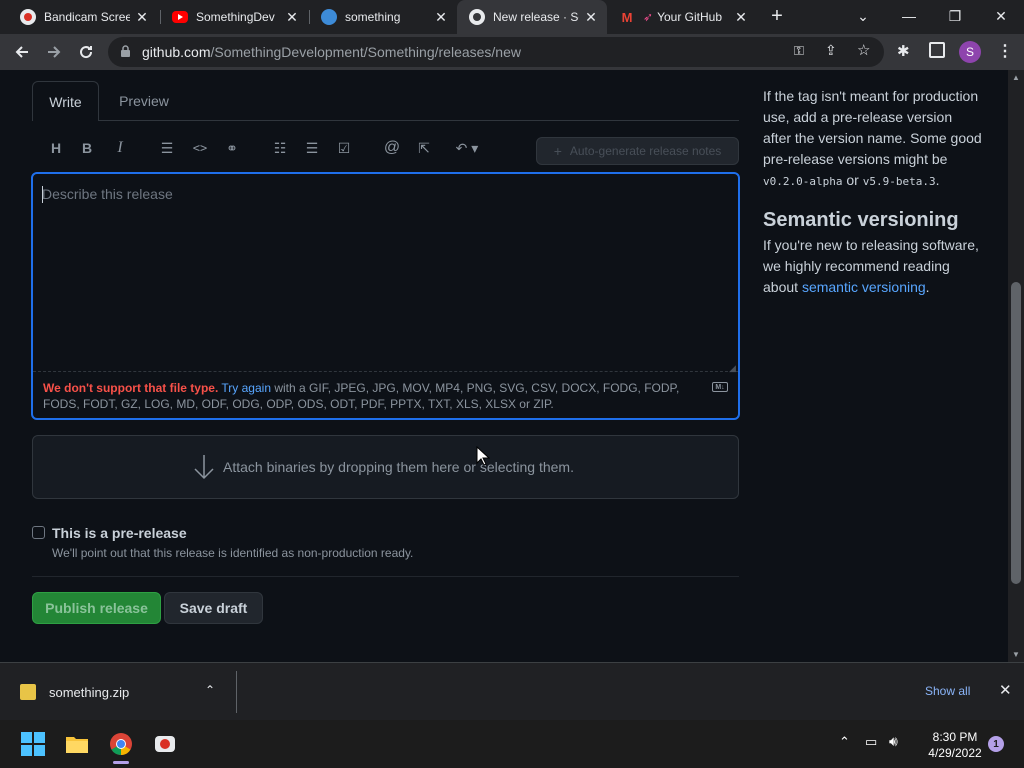 The height and width of the screenshot is (768, 1024). I want to click on lock-icon, so click(125, 54).